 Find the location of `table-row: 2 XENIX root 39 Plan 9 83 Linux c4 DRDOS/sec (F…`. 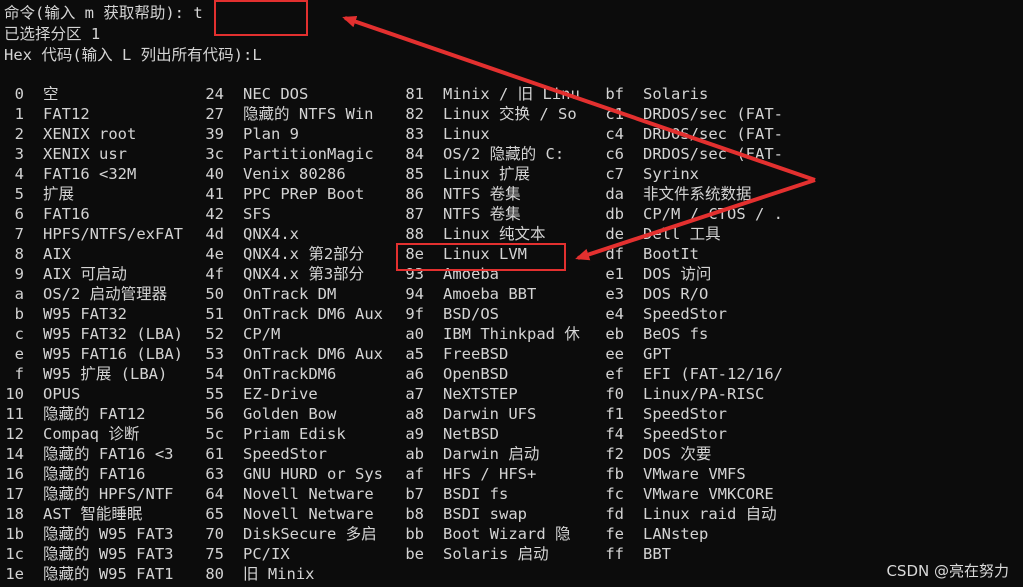

table-row: 2 XENIX root 39 Plan 9 83 Linux c4 DRDOS/sec (F… is located at coordinates (511, 134).